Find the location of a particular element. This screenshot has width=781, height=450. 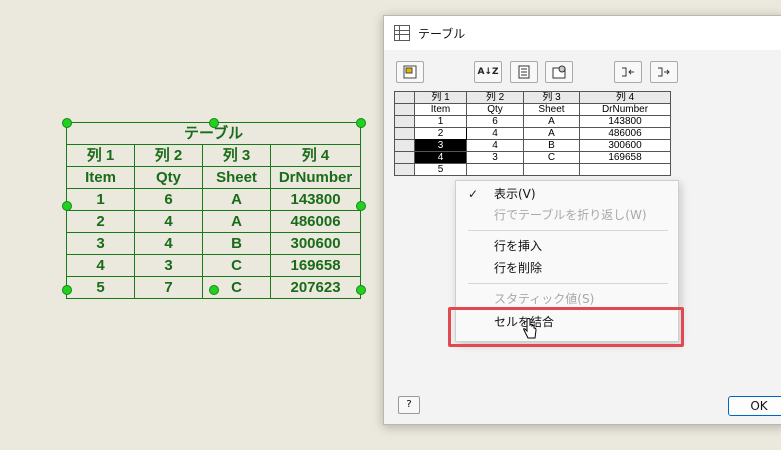

grid-cell: B is located at coordinates (551, 145).